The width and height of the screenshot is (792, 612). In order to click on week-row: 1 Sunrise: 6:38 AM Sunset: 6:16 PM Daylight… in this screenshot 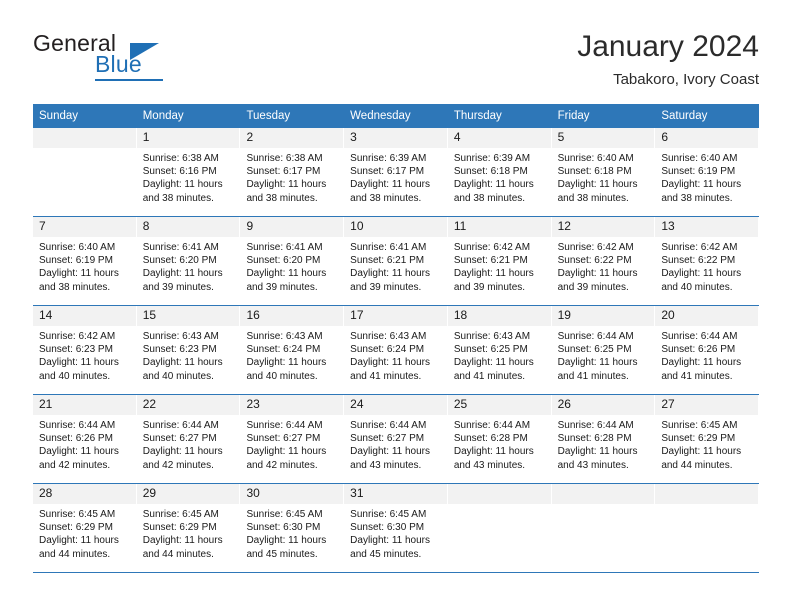, I will do `click(396, 172)`.